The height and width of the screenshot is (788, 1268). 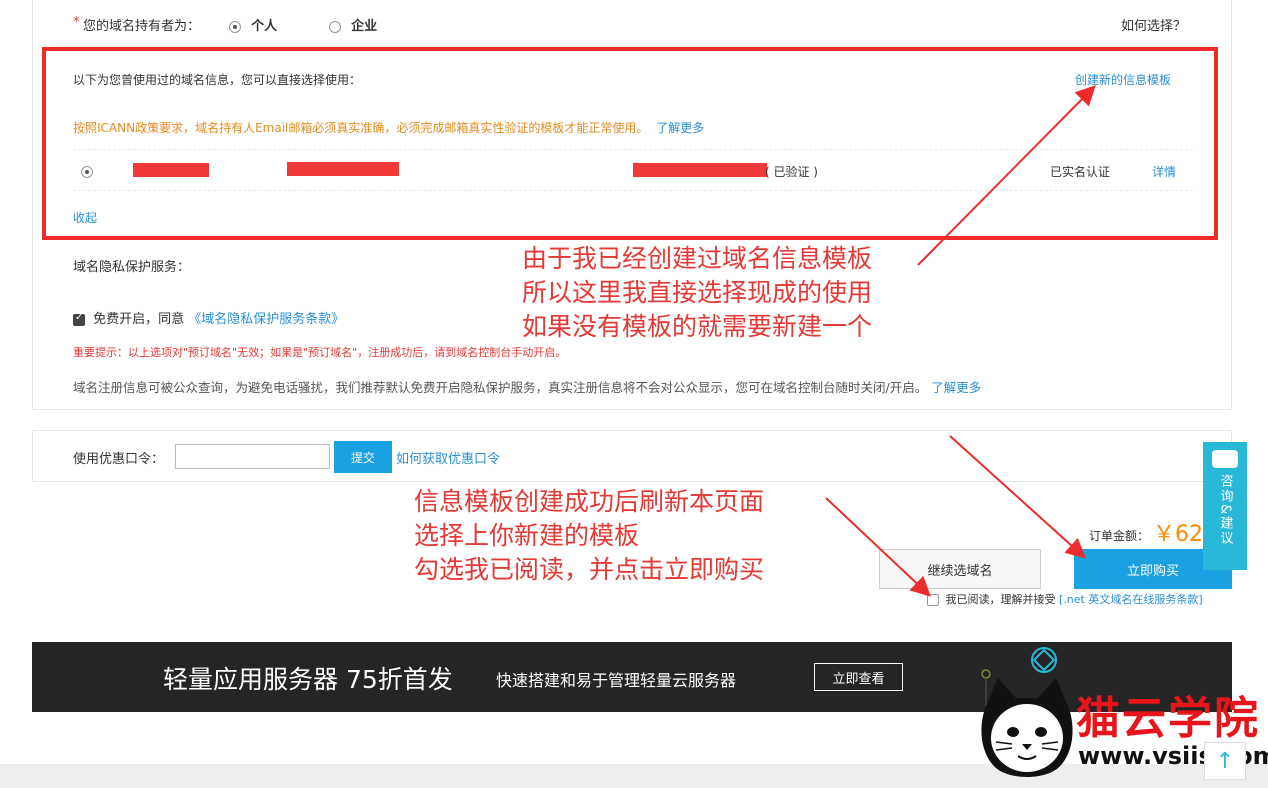 I want to click on arrow-to-create-link, so click(x=1006, y=175).